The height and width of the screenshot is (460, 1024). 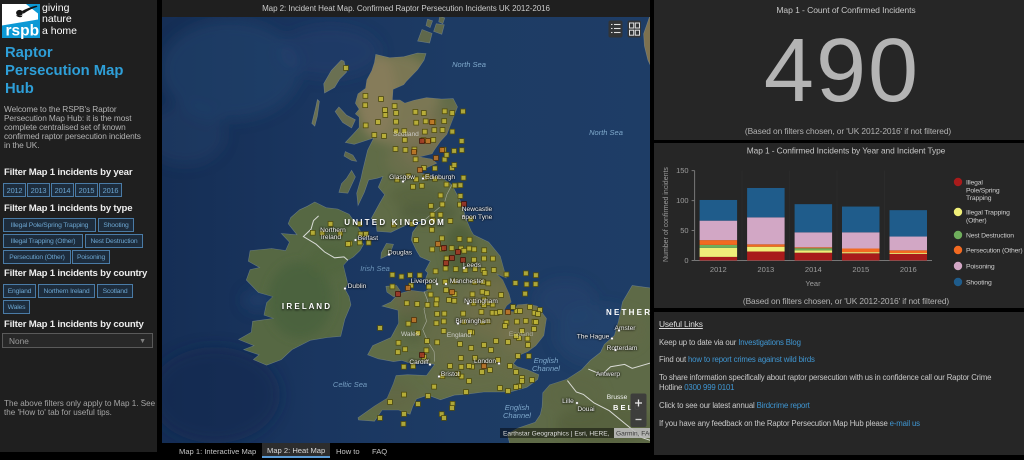 What do you see at coordinates (908, 269) in the screenshot?
I see `svg-text: 2016` at bounding box center [908, 269].